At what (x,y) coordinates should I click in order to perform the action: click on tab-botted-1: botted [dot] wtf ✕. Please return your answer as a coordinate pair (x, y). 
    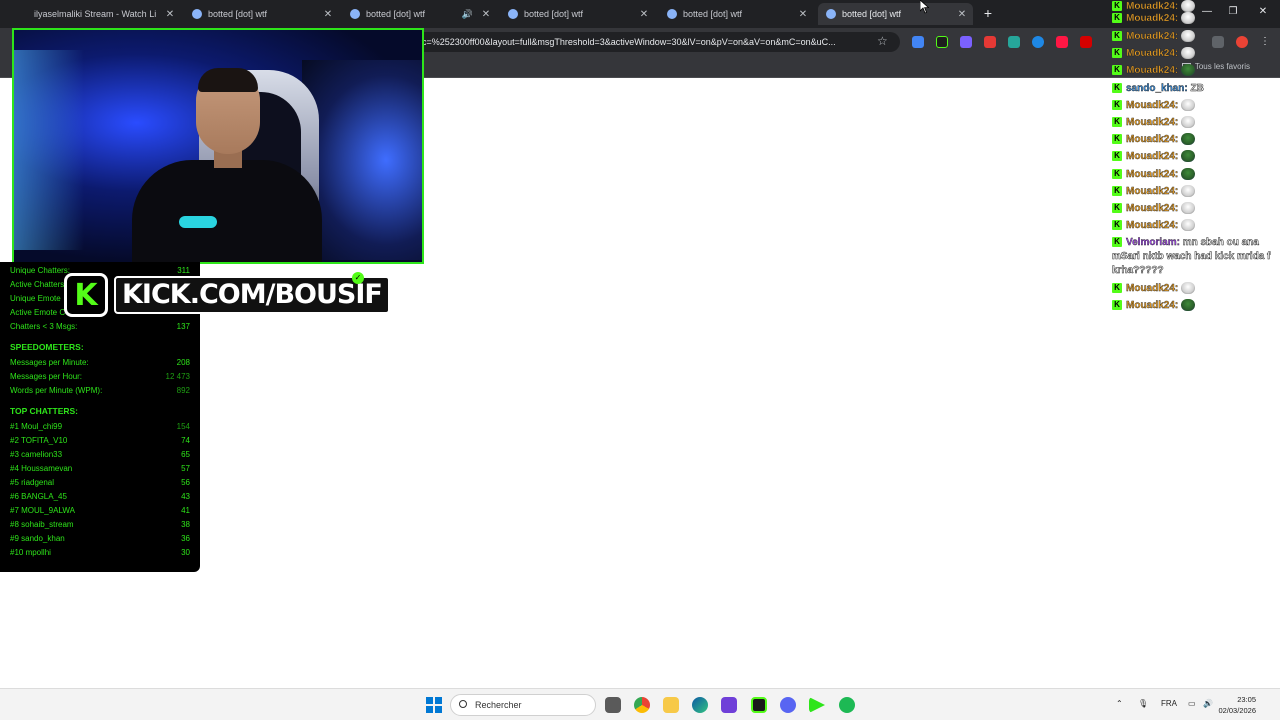
    Looking at the image, I should click on (261, 14).